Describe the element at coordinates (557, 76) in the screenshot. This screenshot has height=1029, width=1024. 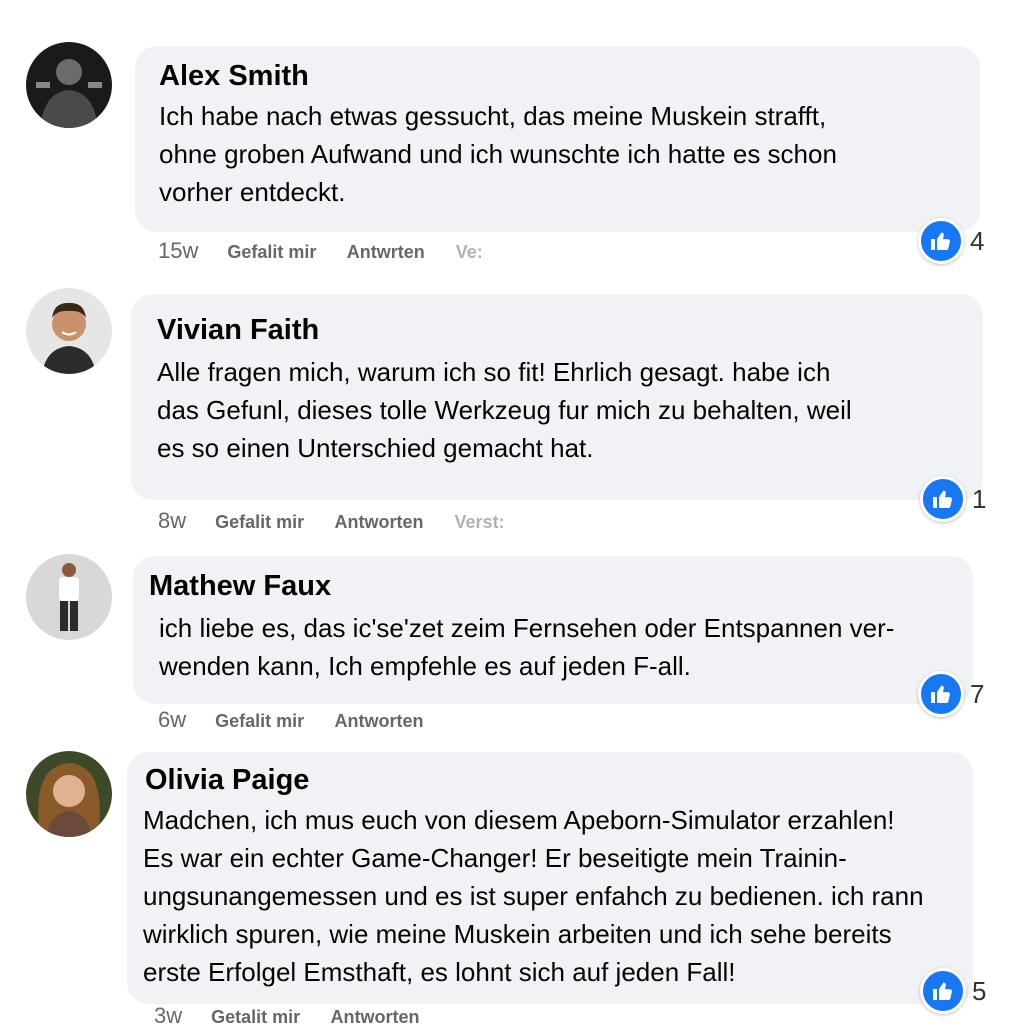
I see `comment-author: Alex Smith` at that location.